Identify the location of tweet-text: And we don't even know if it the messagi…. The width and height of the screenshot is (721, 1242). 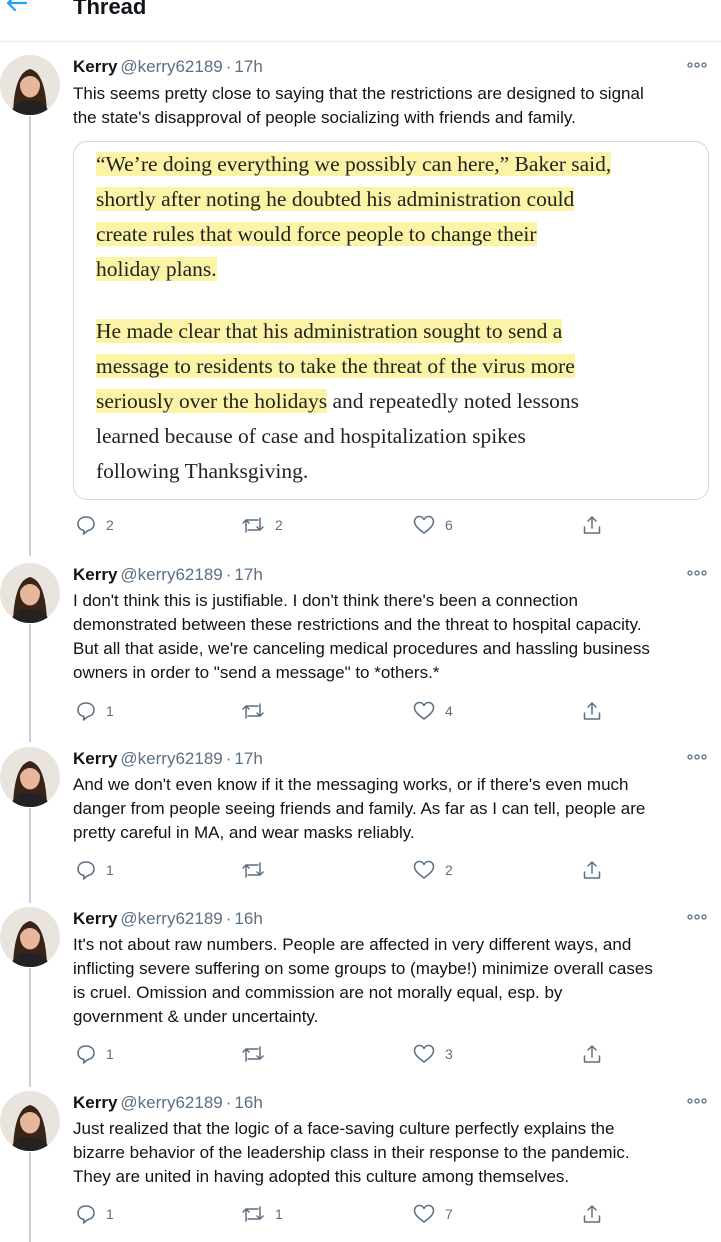
(393, 809).